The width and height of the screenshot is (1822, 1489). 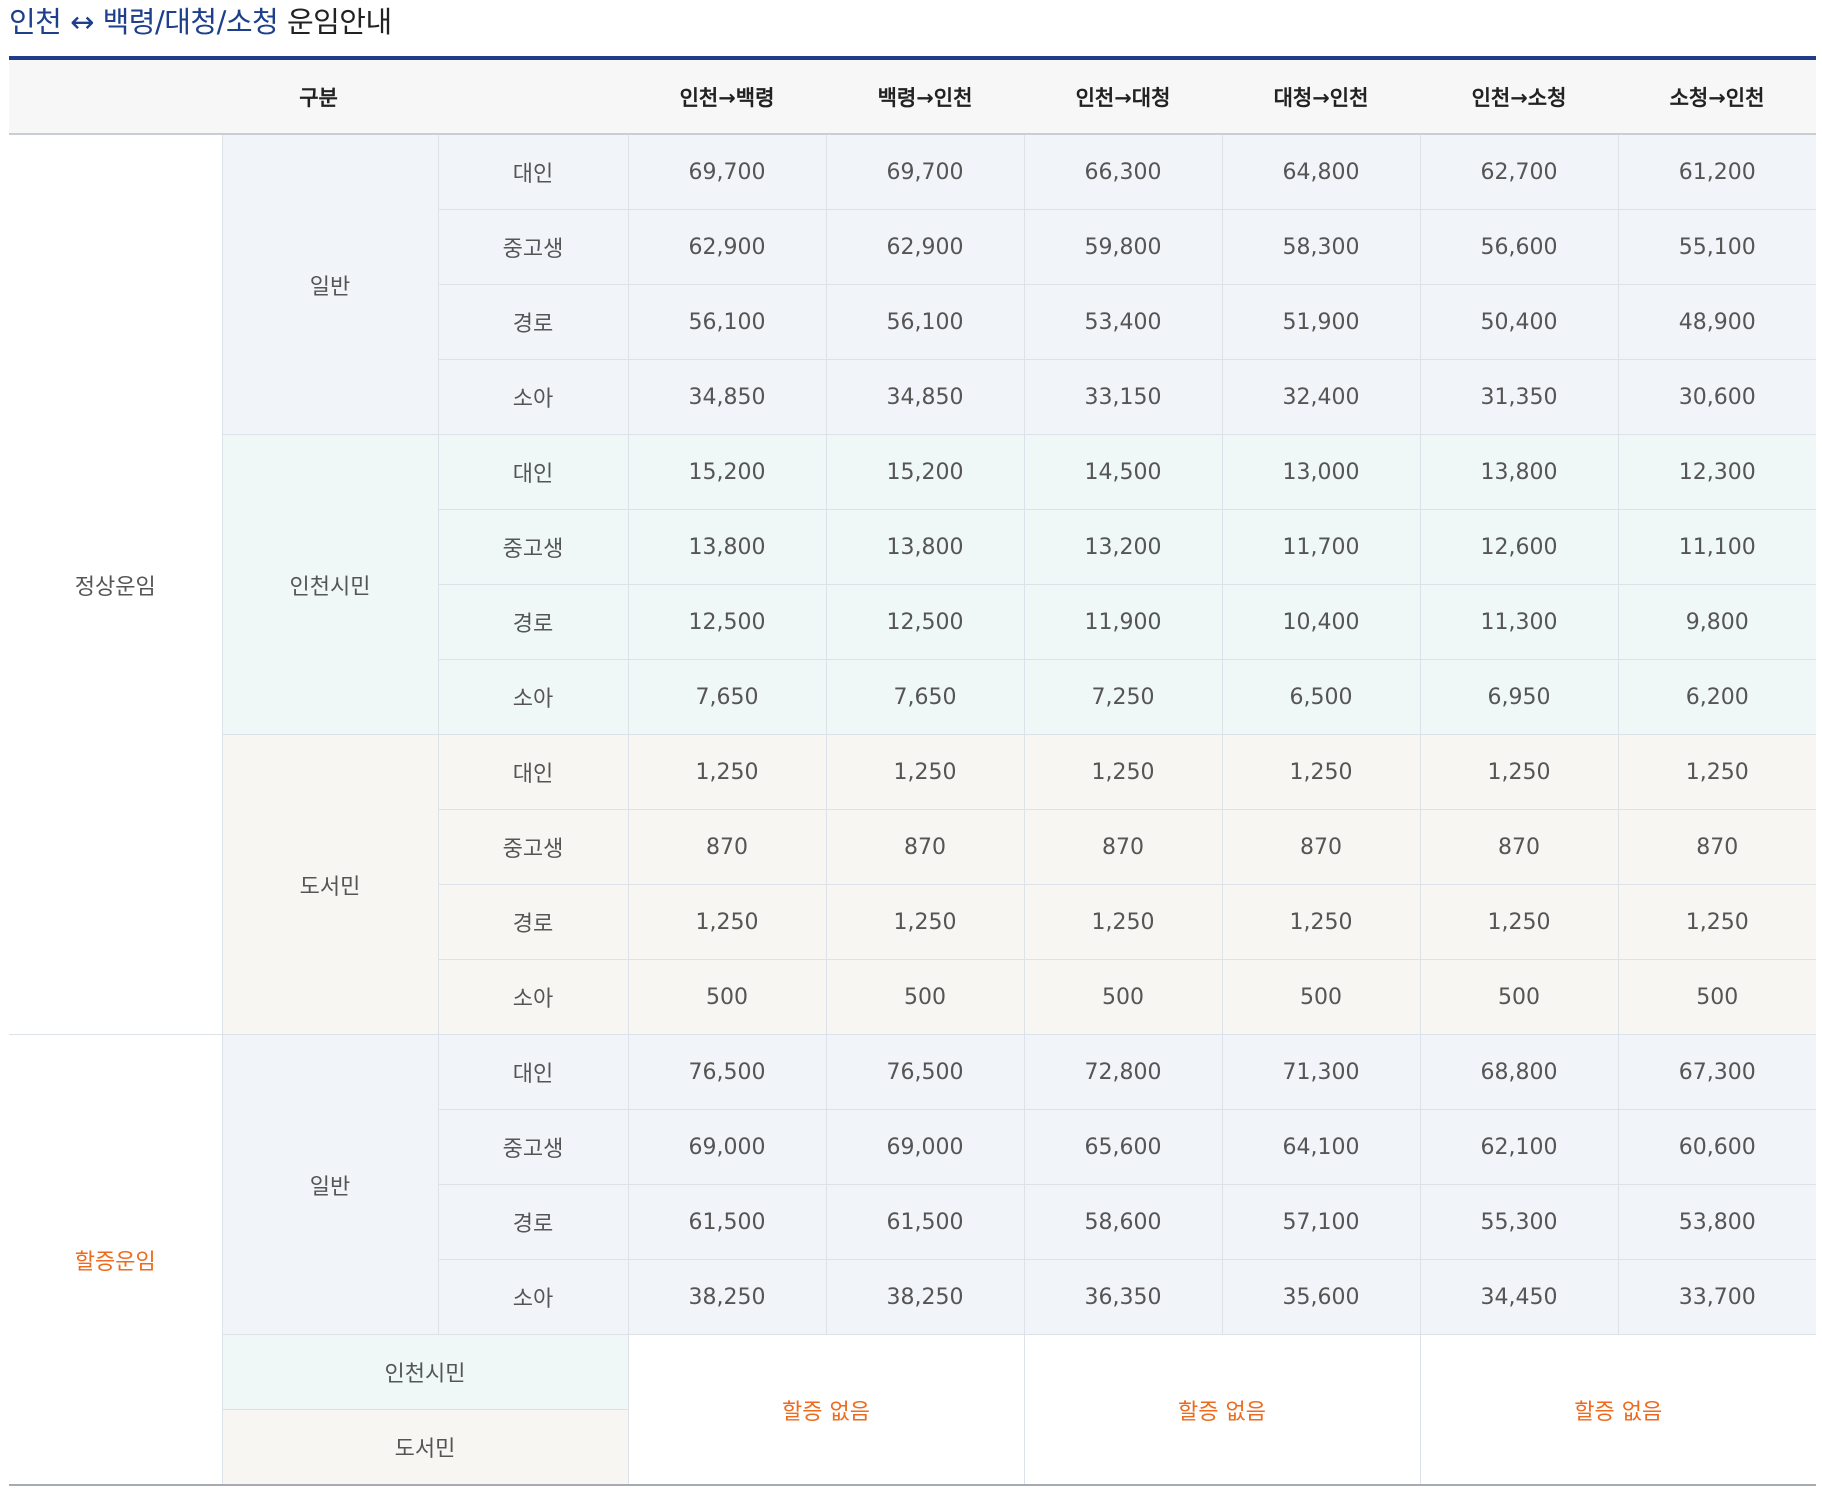 What do you see at coordinates (1519, 97) in the screenshot?
I see `header-route: 인천→소청` at bounding box center [1519, 97].